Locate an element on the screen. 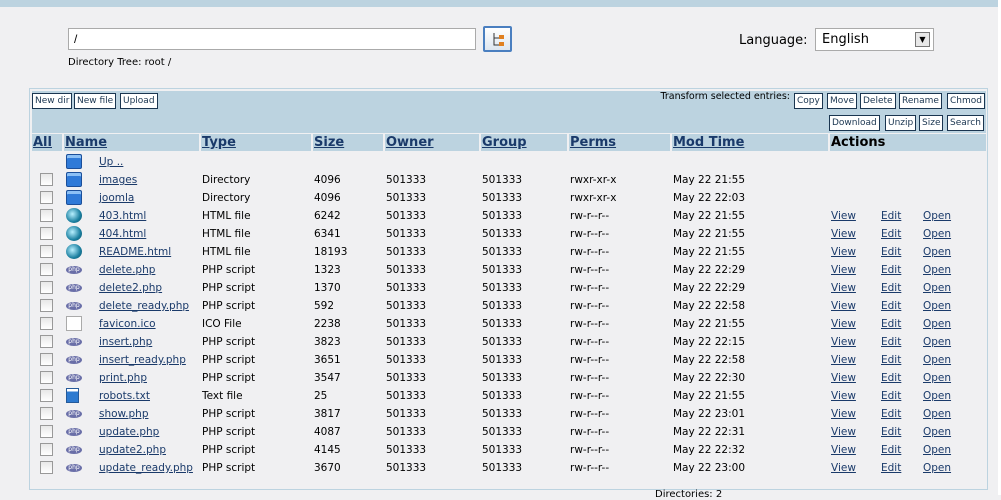  select-all-link: All is located at coordinates (47, 142).